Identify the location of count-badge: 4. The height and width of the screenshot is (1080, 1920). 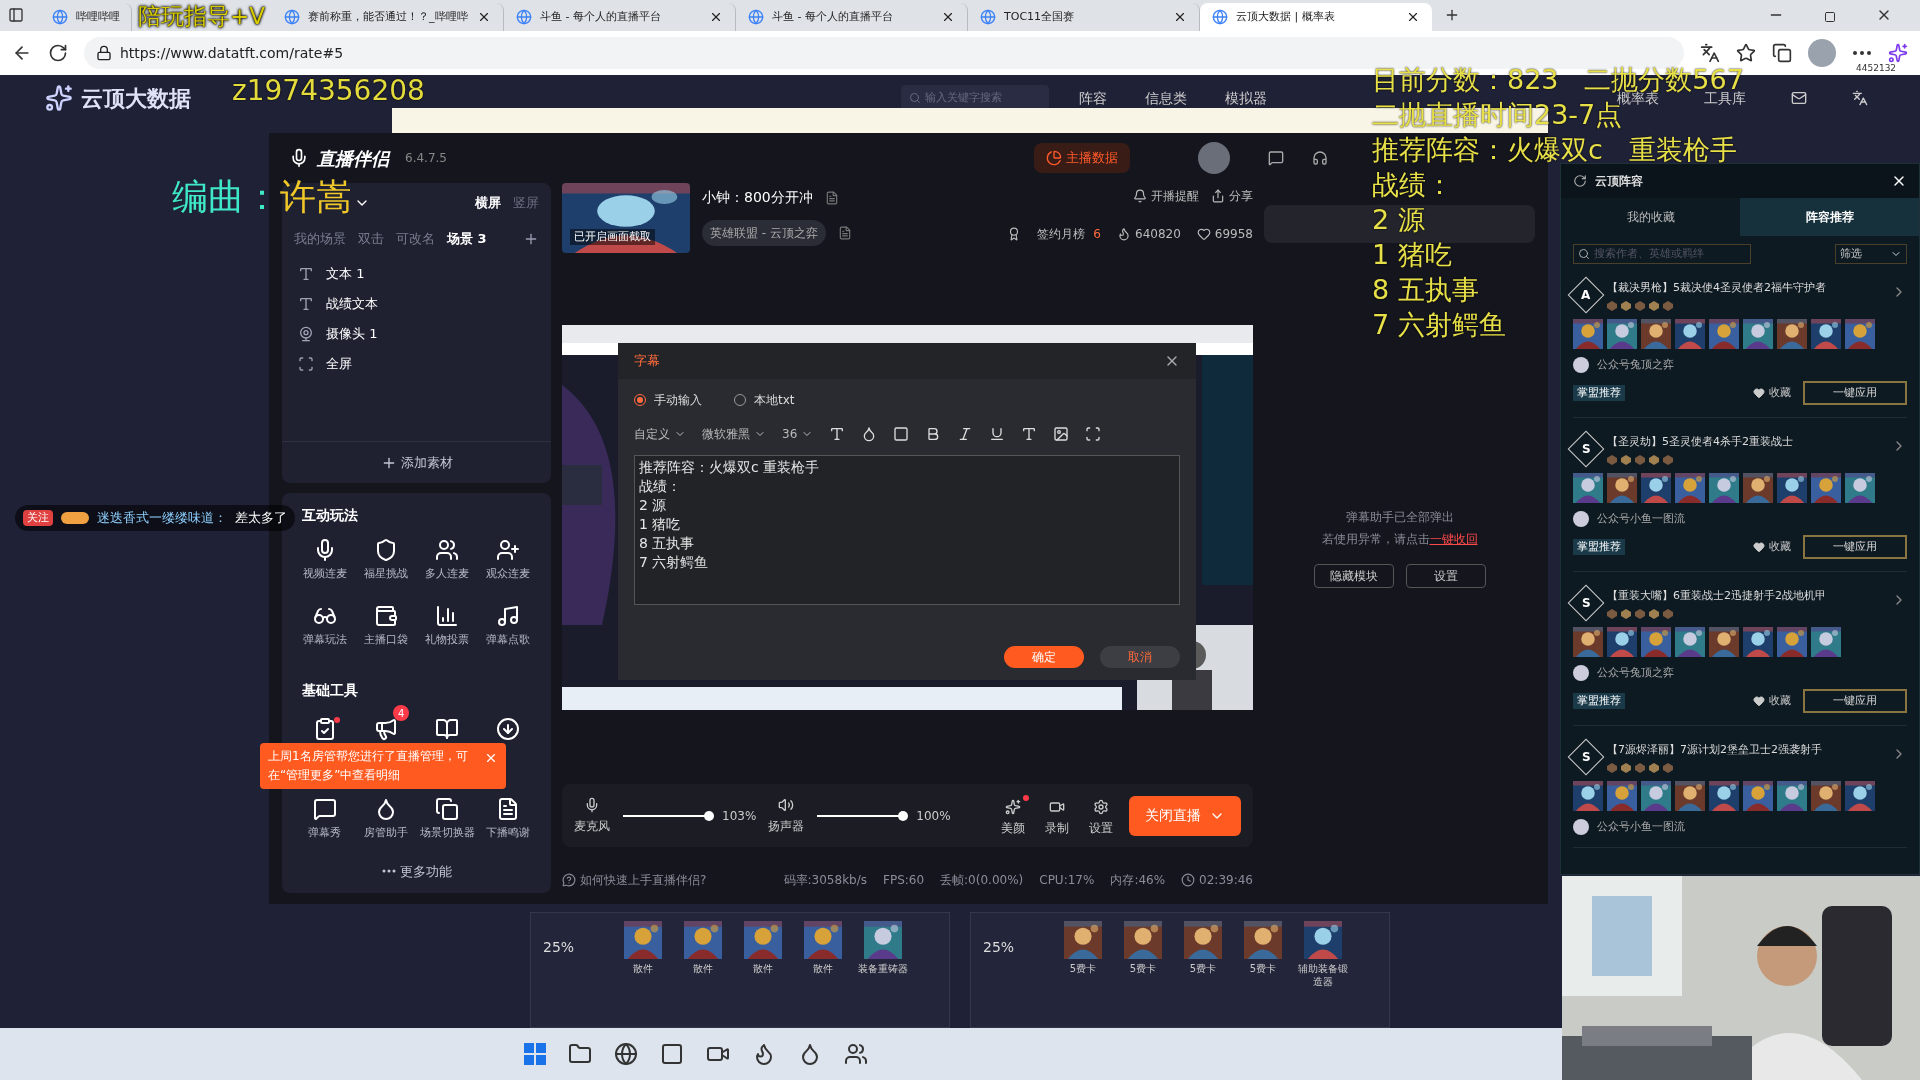
(401, 713).